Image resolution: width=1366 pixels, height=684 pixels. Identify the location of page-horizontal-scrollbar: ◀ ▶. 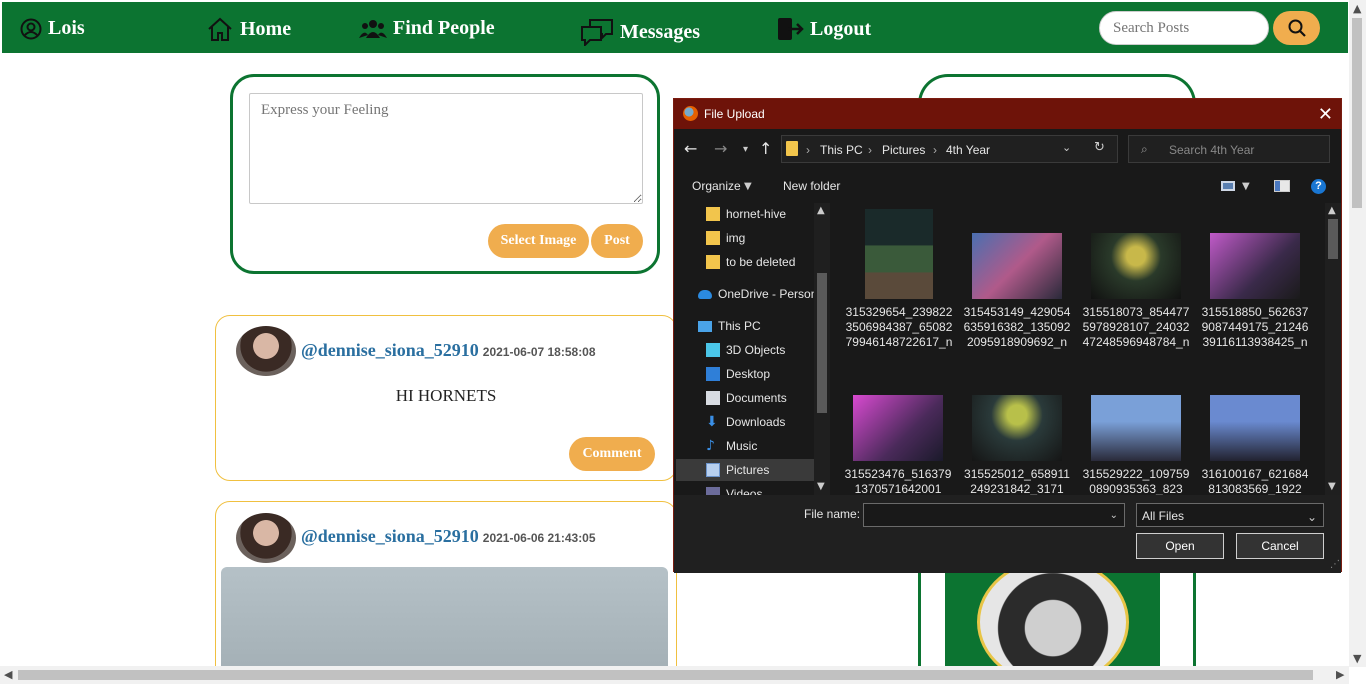
(674, 675).